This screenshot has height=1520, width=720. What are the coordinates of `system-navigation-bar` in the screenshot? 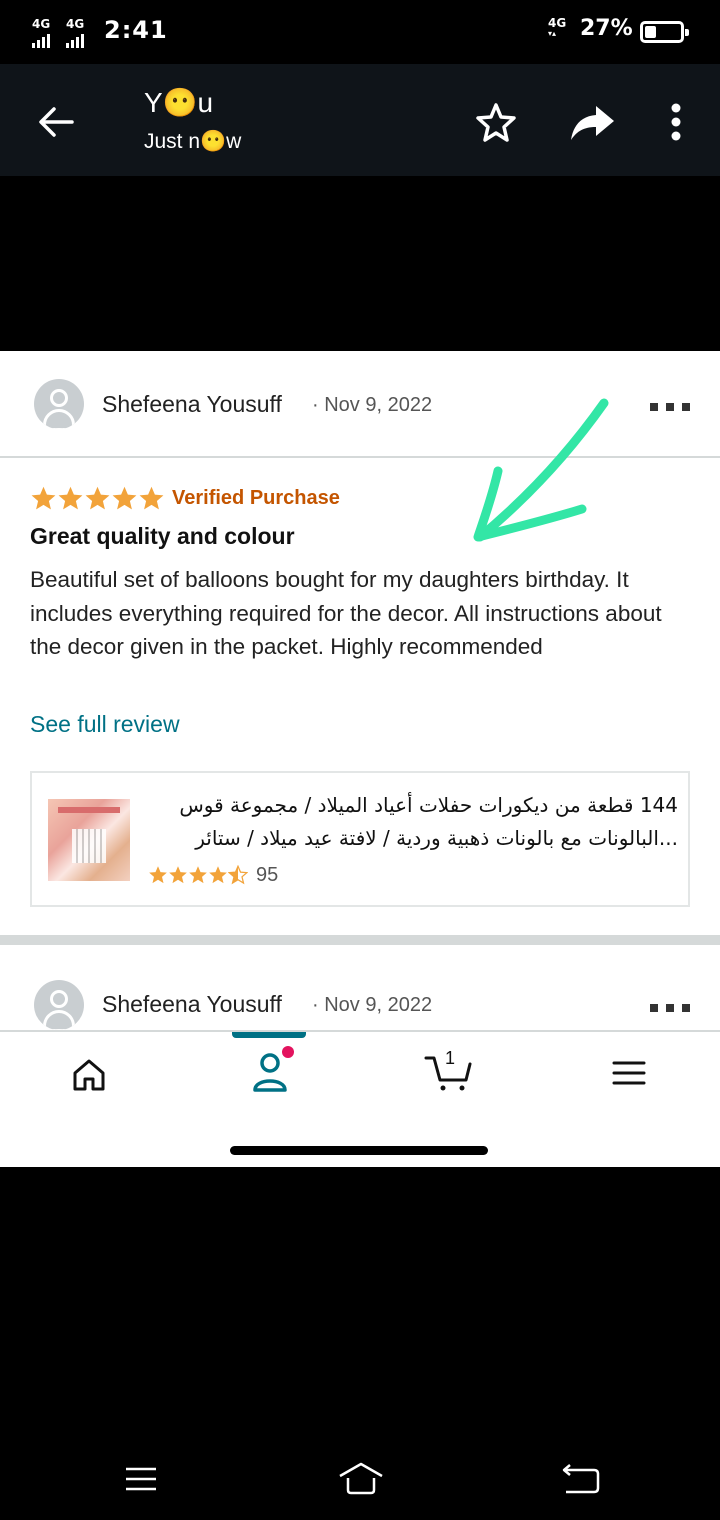 It's located at (360, 1475).